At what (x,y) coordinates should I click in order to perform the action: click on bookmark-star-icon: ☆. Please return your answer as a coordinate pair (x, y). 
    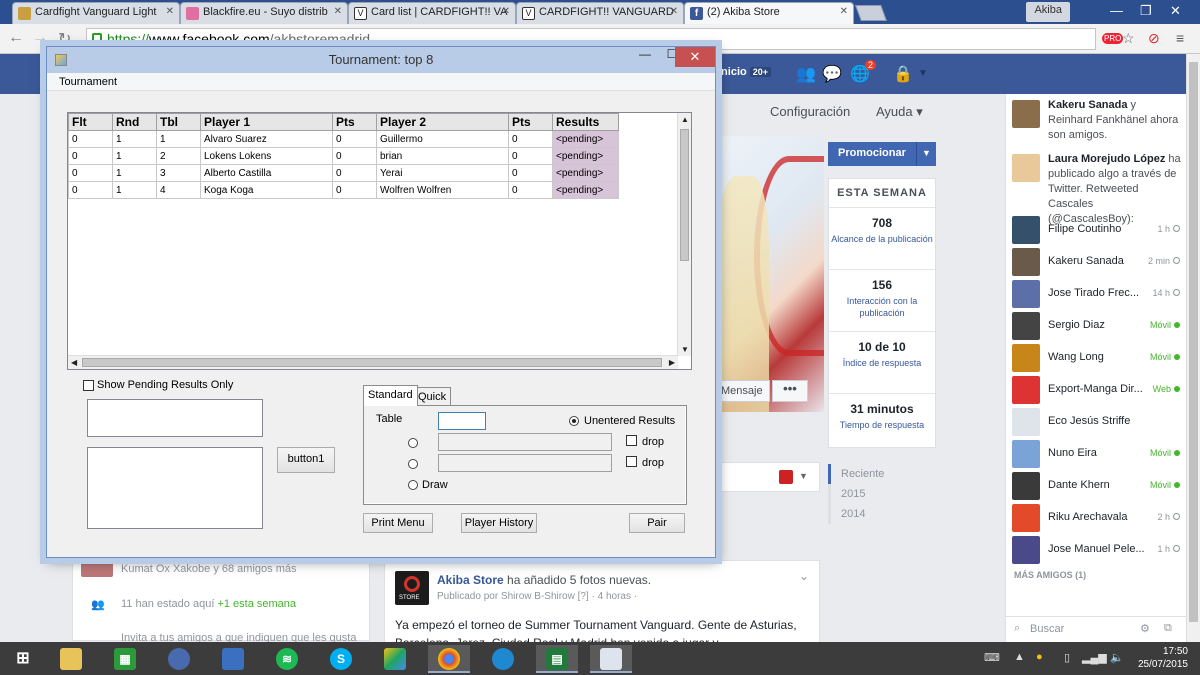
    Looking at the image, I should click on (1128, 38).